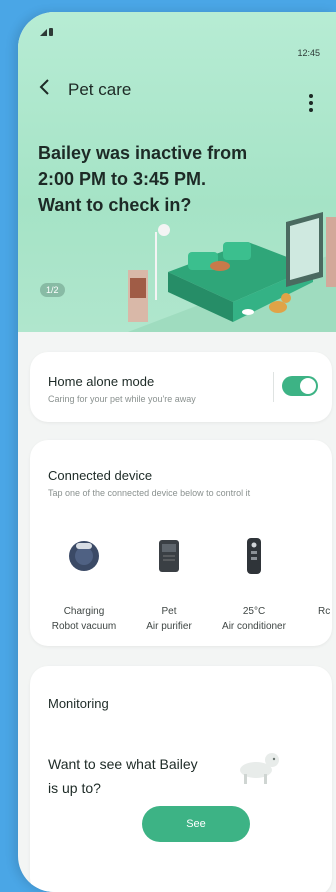  I want to click on monitoring-text: Want to see what Bailey is up to?, so click(123, 776).